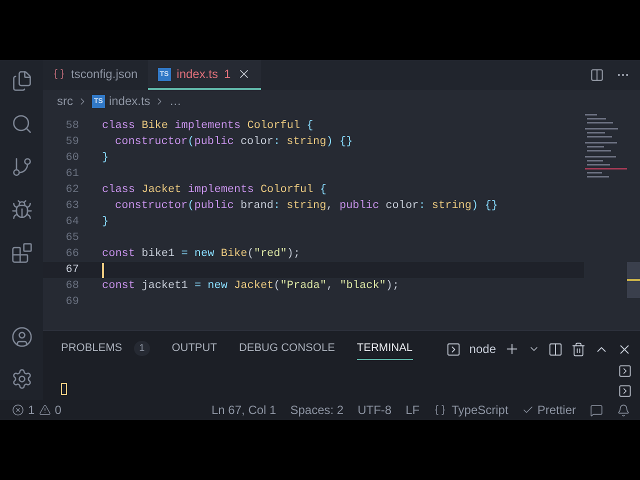 The image size is (640, 480). I want to click on check-icon, so click(528, 410).